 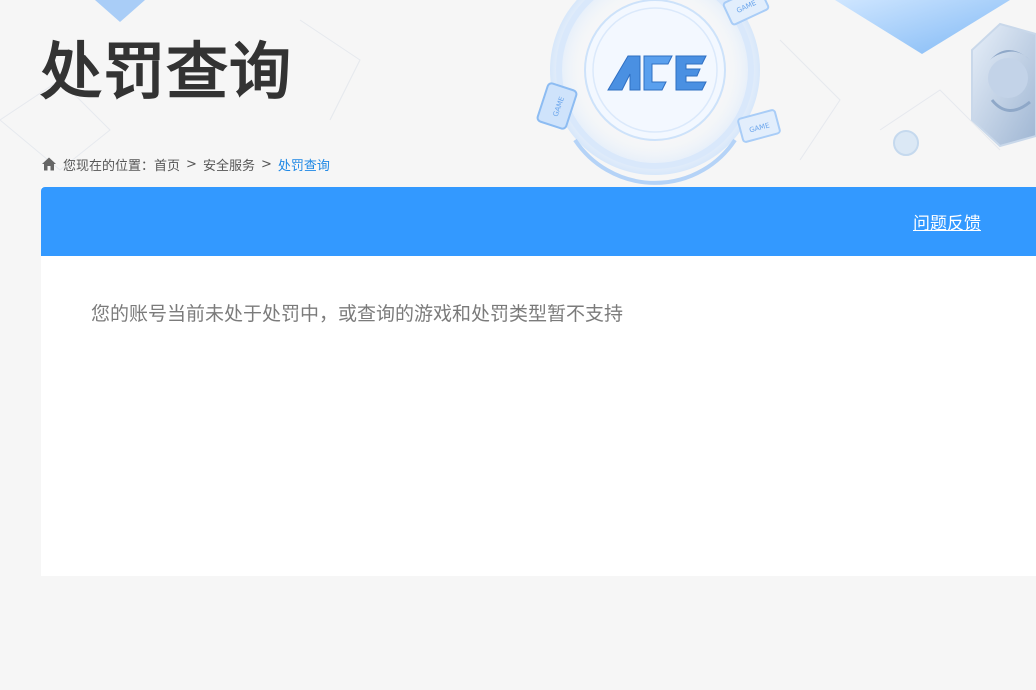 I want to click on status-message: 您的账号当前未处于处罚中，或查询的游戏和处罚类型暂不支持, so click(x=357, y=314).